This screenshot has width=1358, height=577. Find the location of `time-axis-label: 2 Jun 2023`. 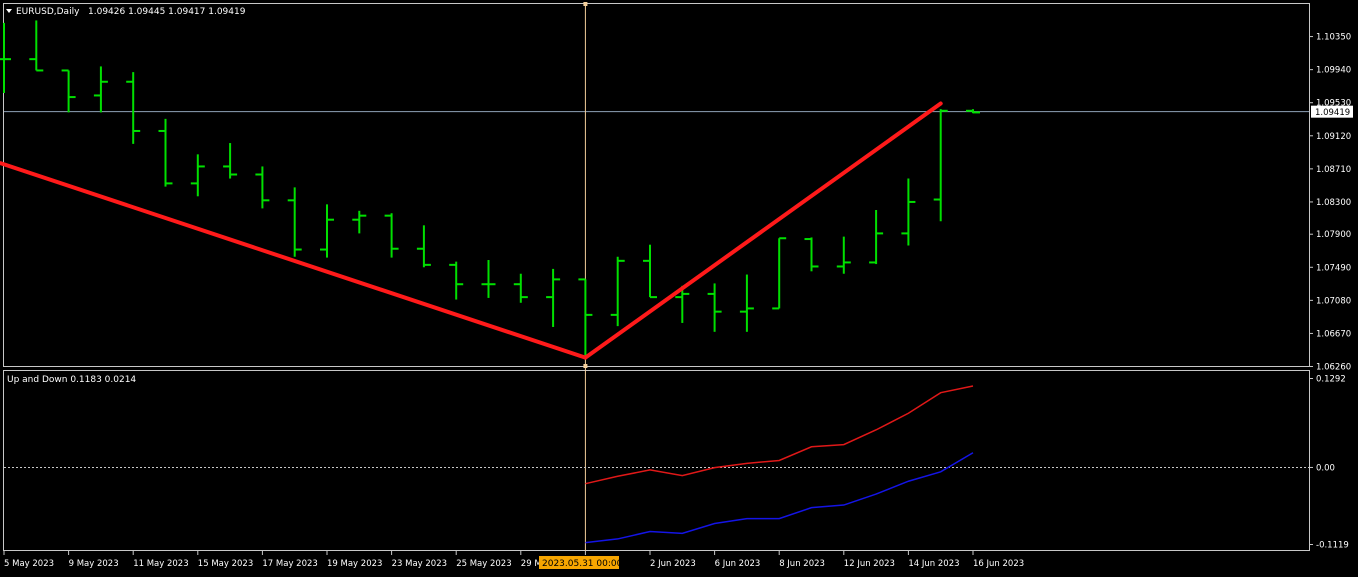

time-axis-label: 2 Jun 2023 is located at coordinates (673, 564).